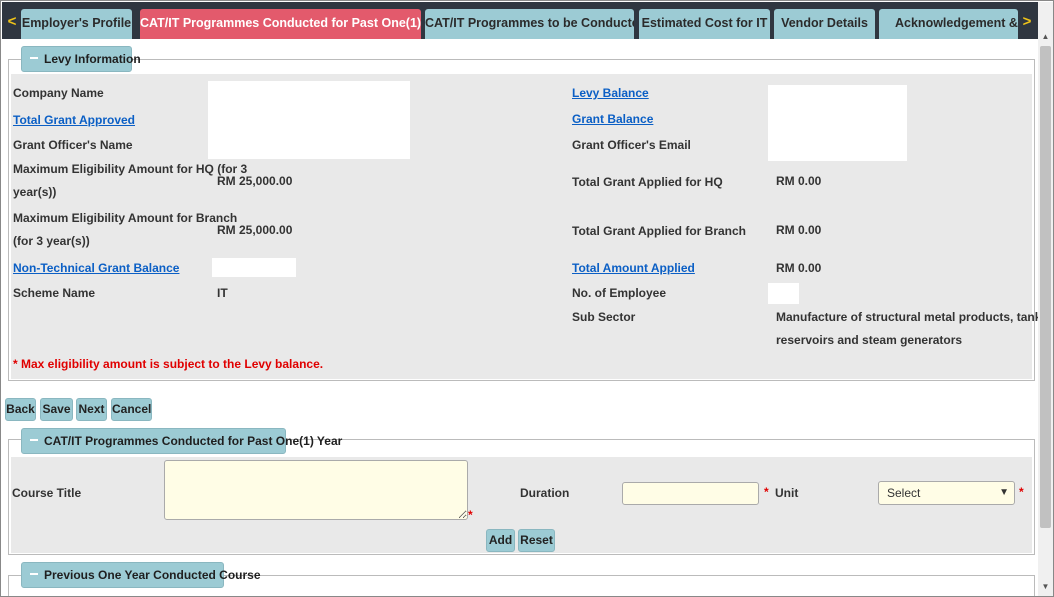 The height and width of the screenshot is (597, 1054). What do you see at coordinates (1027, 24) in the screenshot?
I see `tab-scroll-right-icon: >` at bounding box center [1027, 24].